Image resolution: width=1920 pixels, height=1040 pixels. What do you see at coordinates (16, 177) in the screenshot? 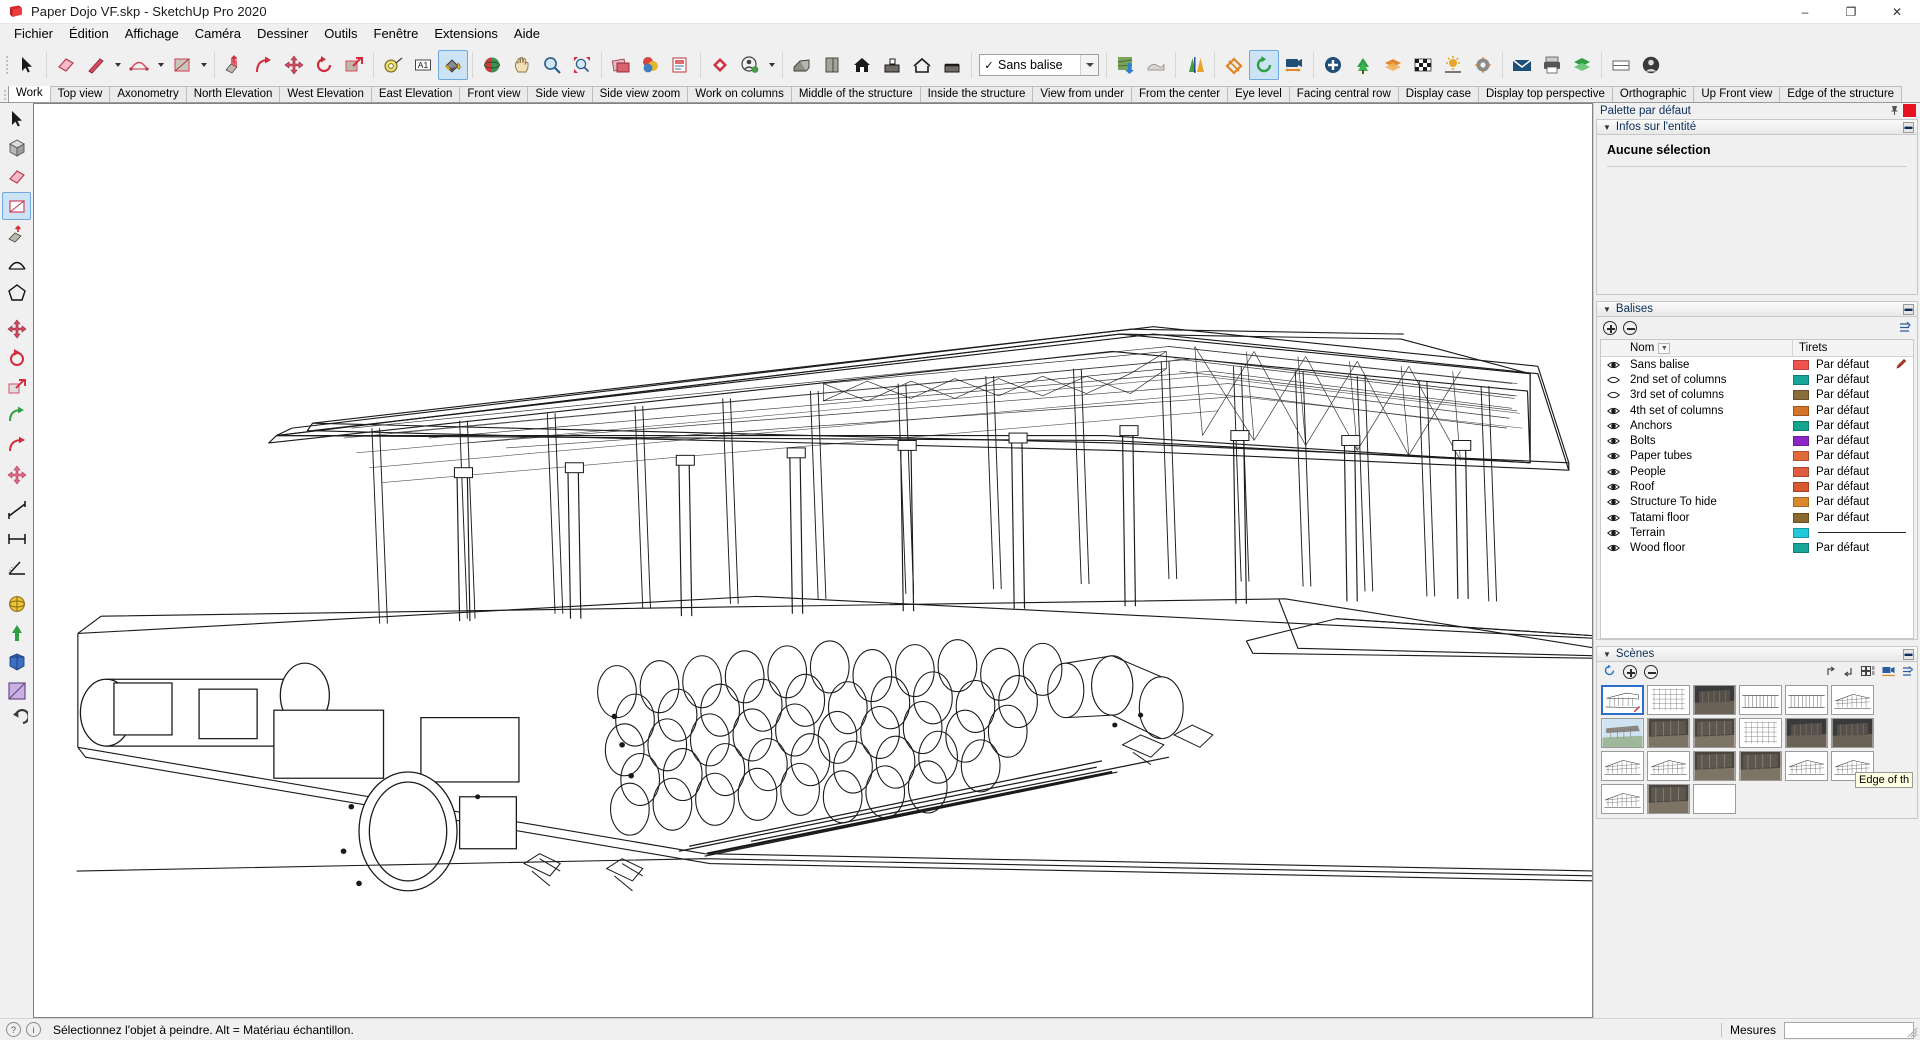
I see `eraser-left-button` at bounding box center [16, 177].